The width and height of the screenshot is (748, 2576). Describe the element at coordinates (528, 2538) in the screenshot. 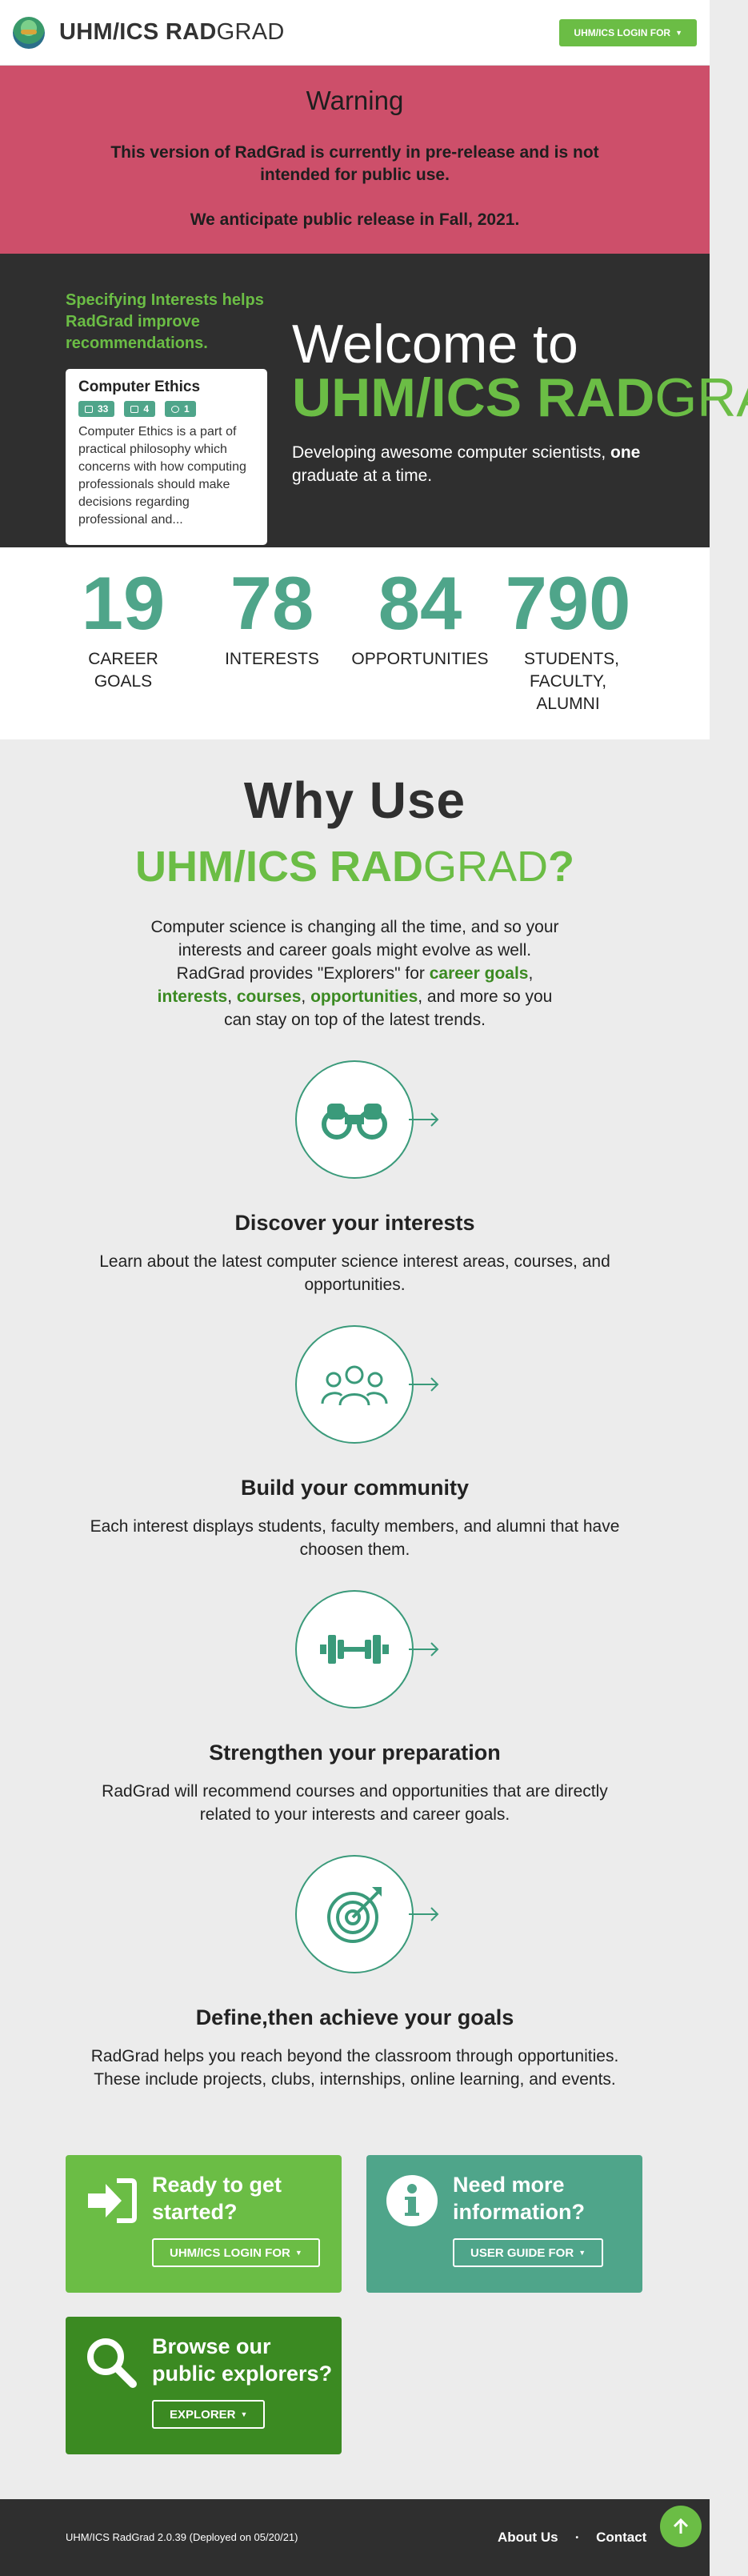

I see `about-us-link: About Us` at that location.